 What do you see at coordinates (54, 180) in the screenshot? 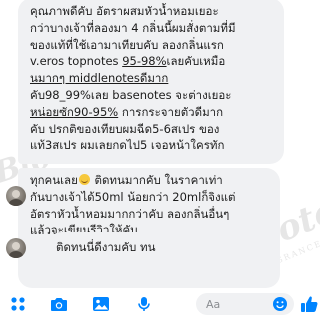
I see `message-text: ทุกคนเลย` at bounding box center [54, 180].